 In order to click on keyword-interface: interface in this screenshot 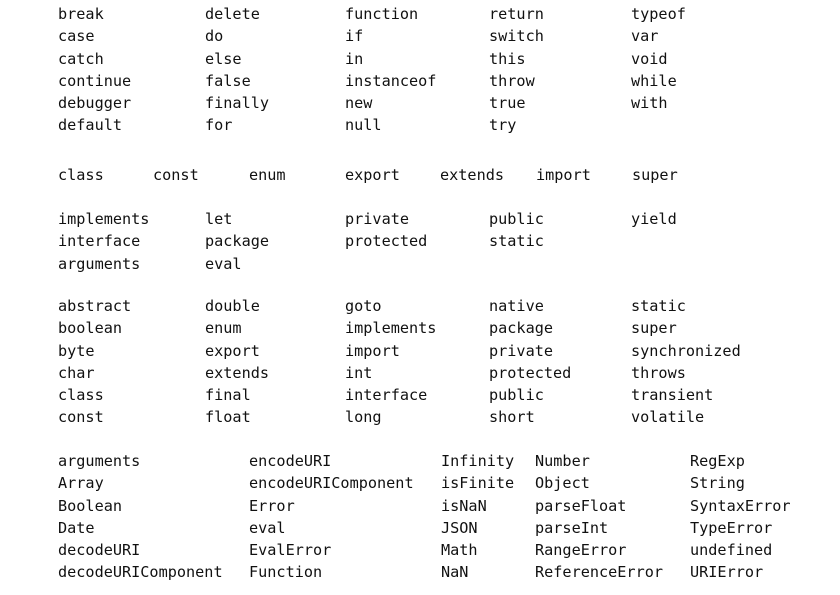, I will do `click(386, 395)`.